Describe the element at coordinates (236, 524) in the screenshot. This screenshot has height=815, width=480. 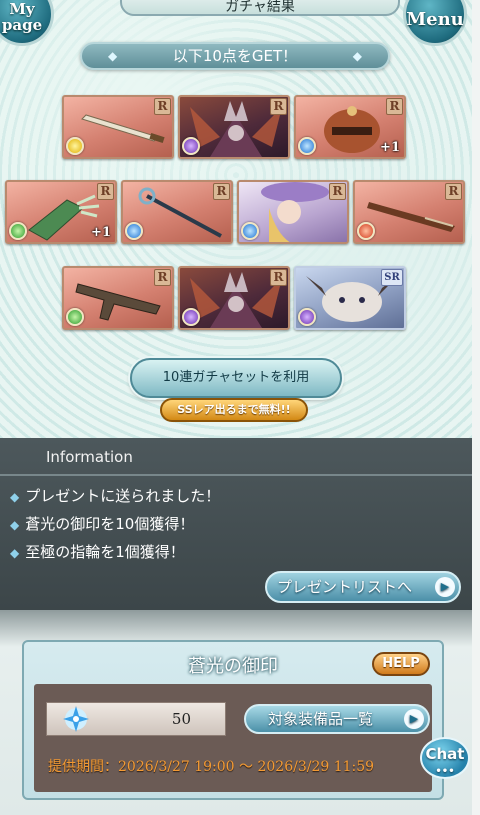
I see `info-line: ◆ 蒼光の御印を10個獲得！` at that location.